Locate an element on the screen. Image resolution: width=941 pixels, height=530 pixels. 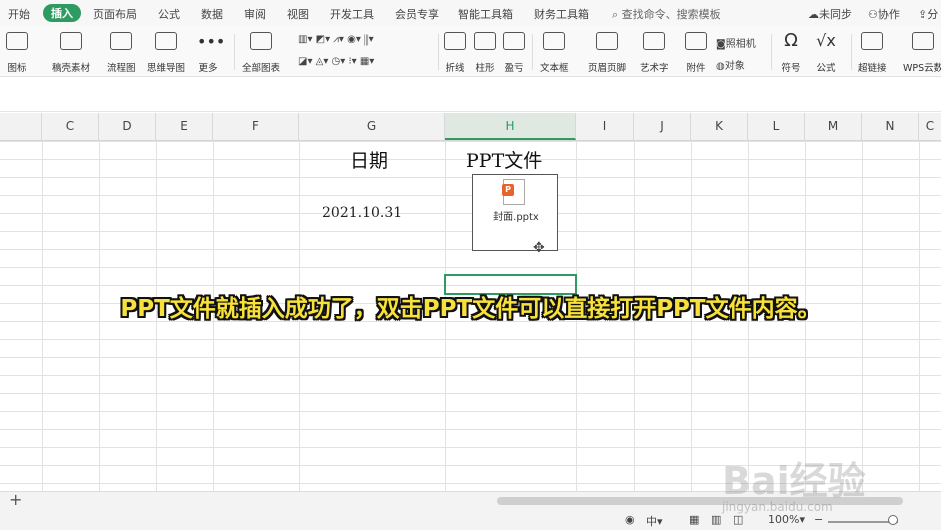
eye-protection-icon: ◉ is located at coordinates (630, 519).